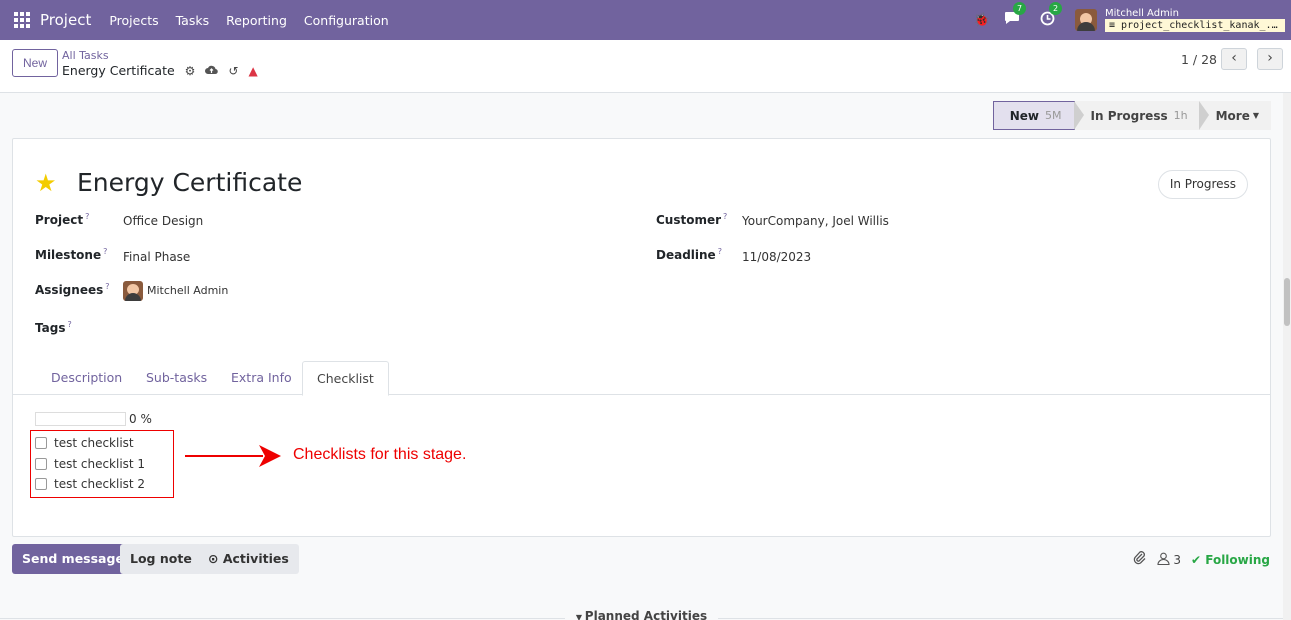 This screenshot has height=620, width=1291. Describe the element at coordinates (156, 257) in the screenshot. I see `milestone-field: Final Phase` at that location.